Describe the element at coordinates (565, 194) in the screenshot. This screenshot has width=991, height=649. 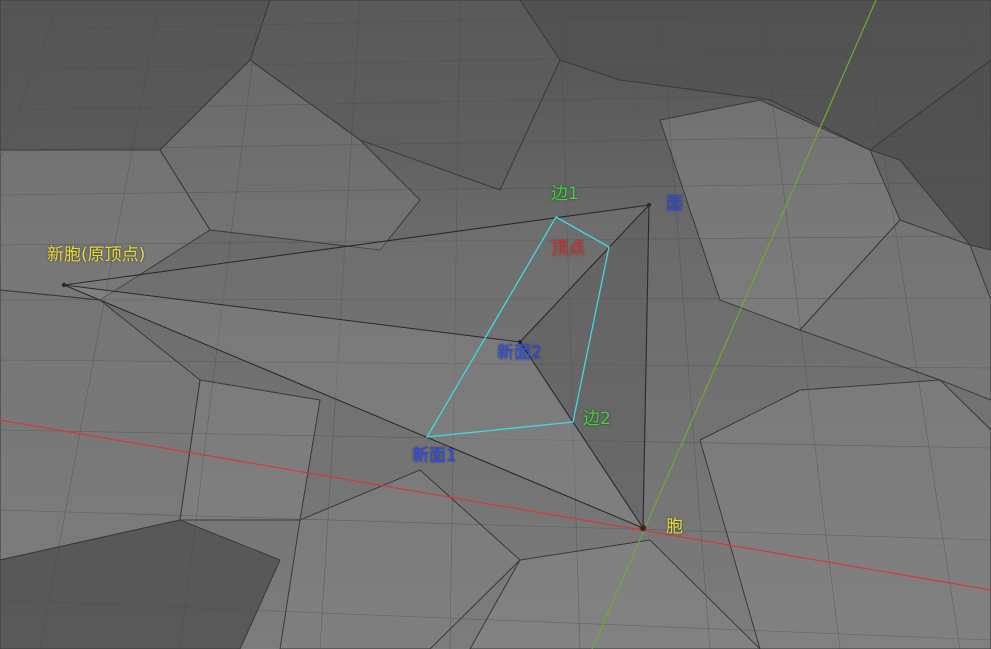
I see `label-edge1: 边1` at that location.